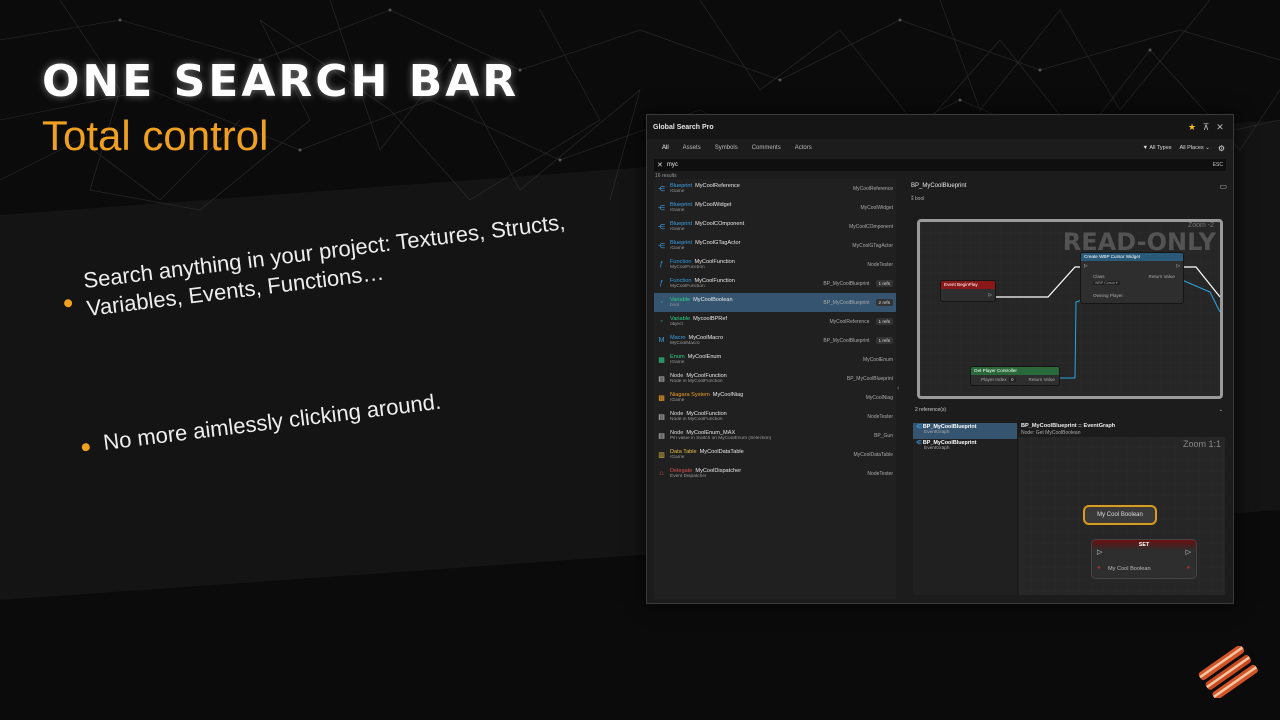  Describe the element at coordinates (1041, 379) in the screenshot. I see `pc-return-pin: Return Value` at that location.